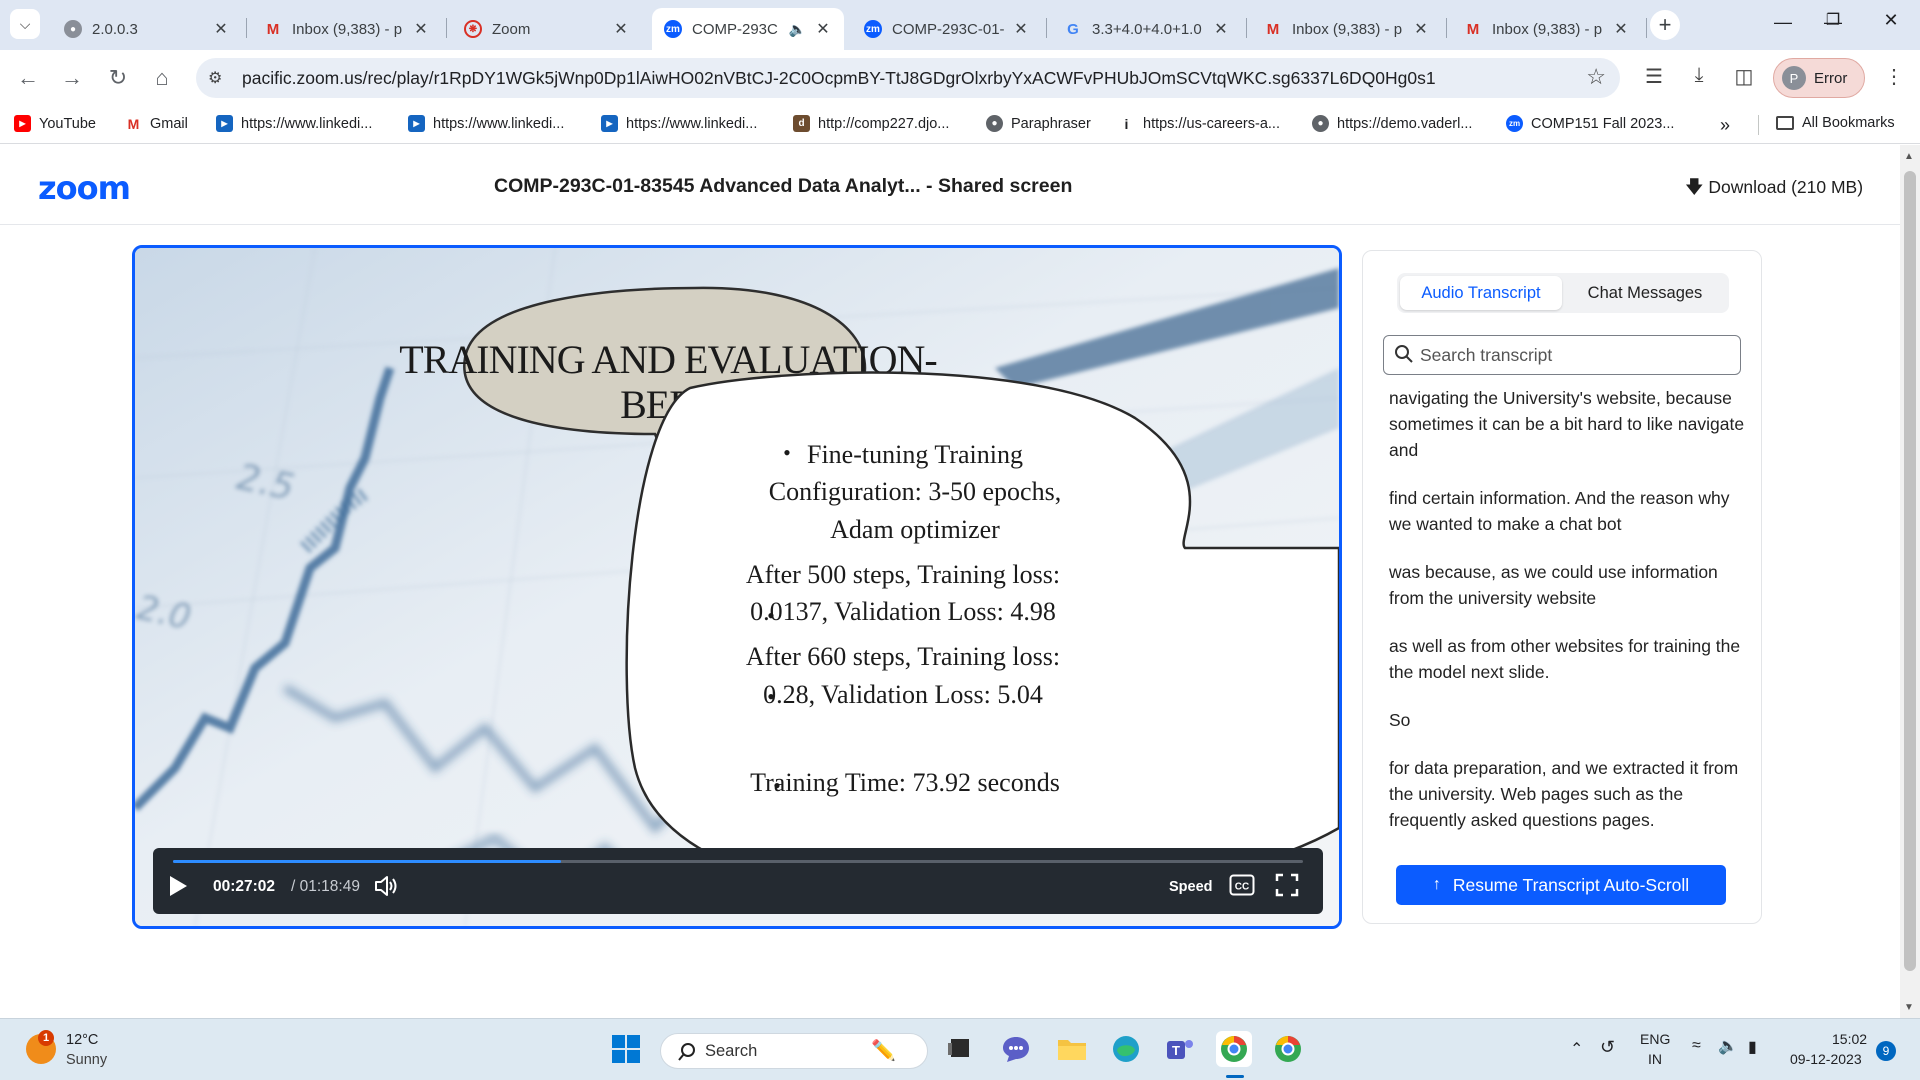 The height and width of the screenshot is (1080, 1920). I want to click on media-controls-icon: ☰, so click(1654, 76).